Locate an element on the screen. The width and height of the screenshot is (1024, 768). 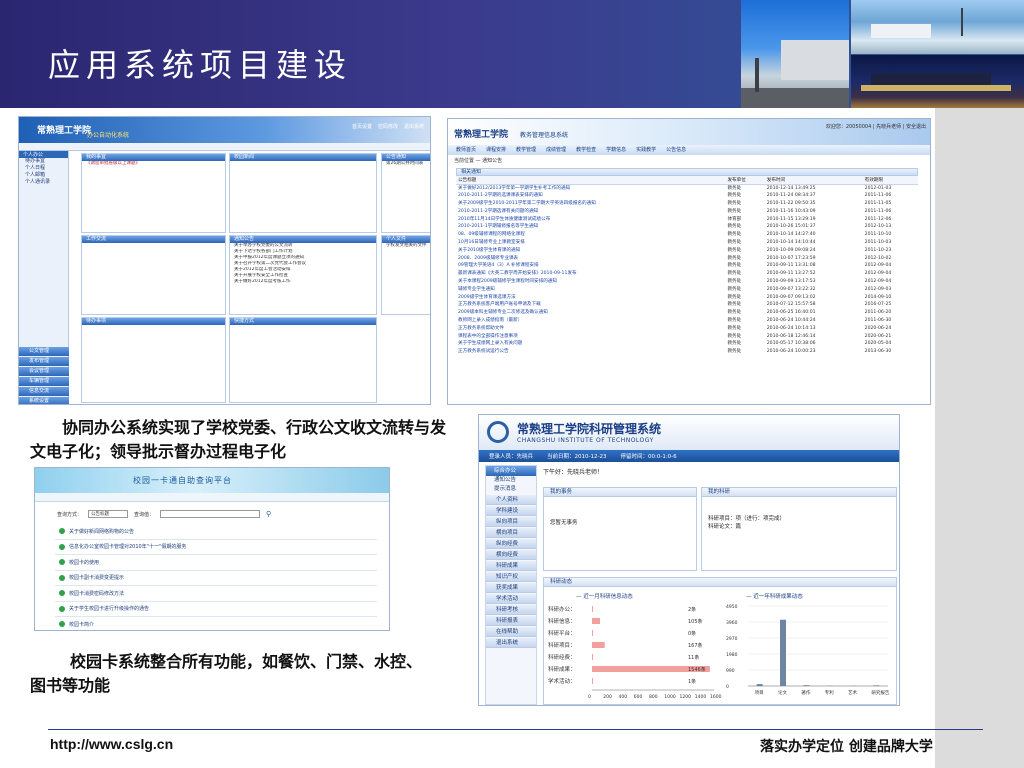
notice-title-cell: 2010-2011-2学期选课有关问题的通知 is located at coordinates (590, 212).